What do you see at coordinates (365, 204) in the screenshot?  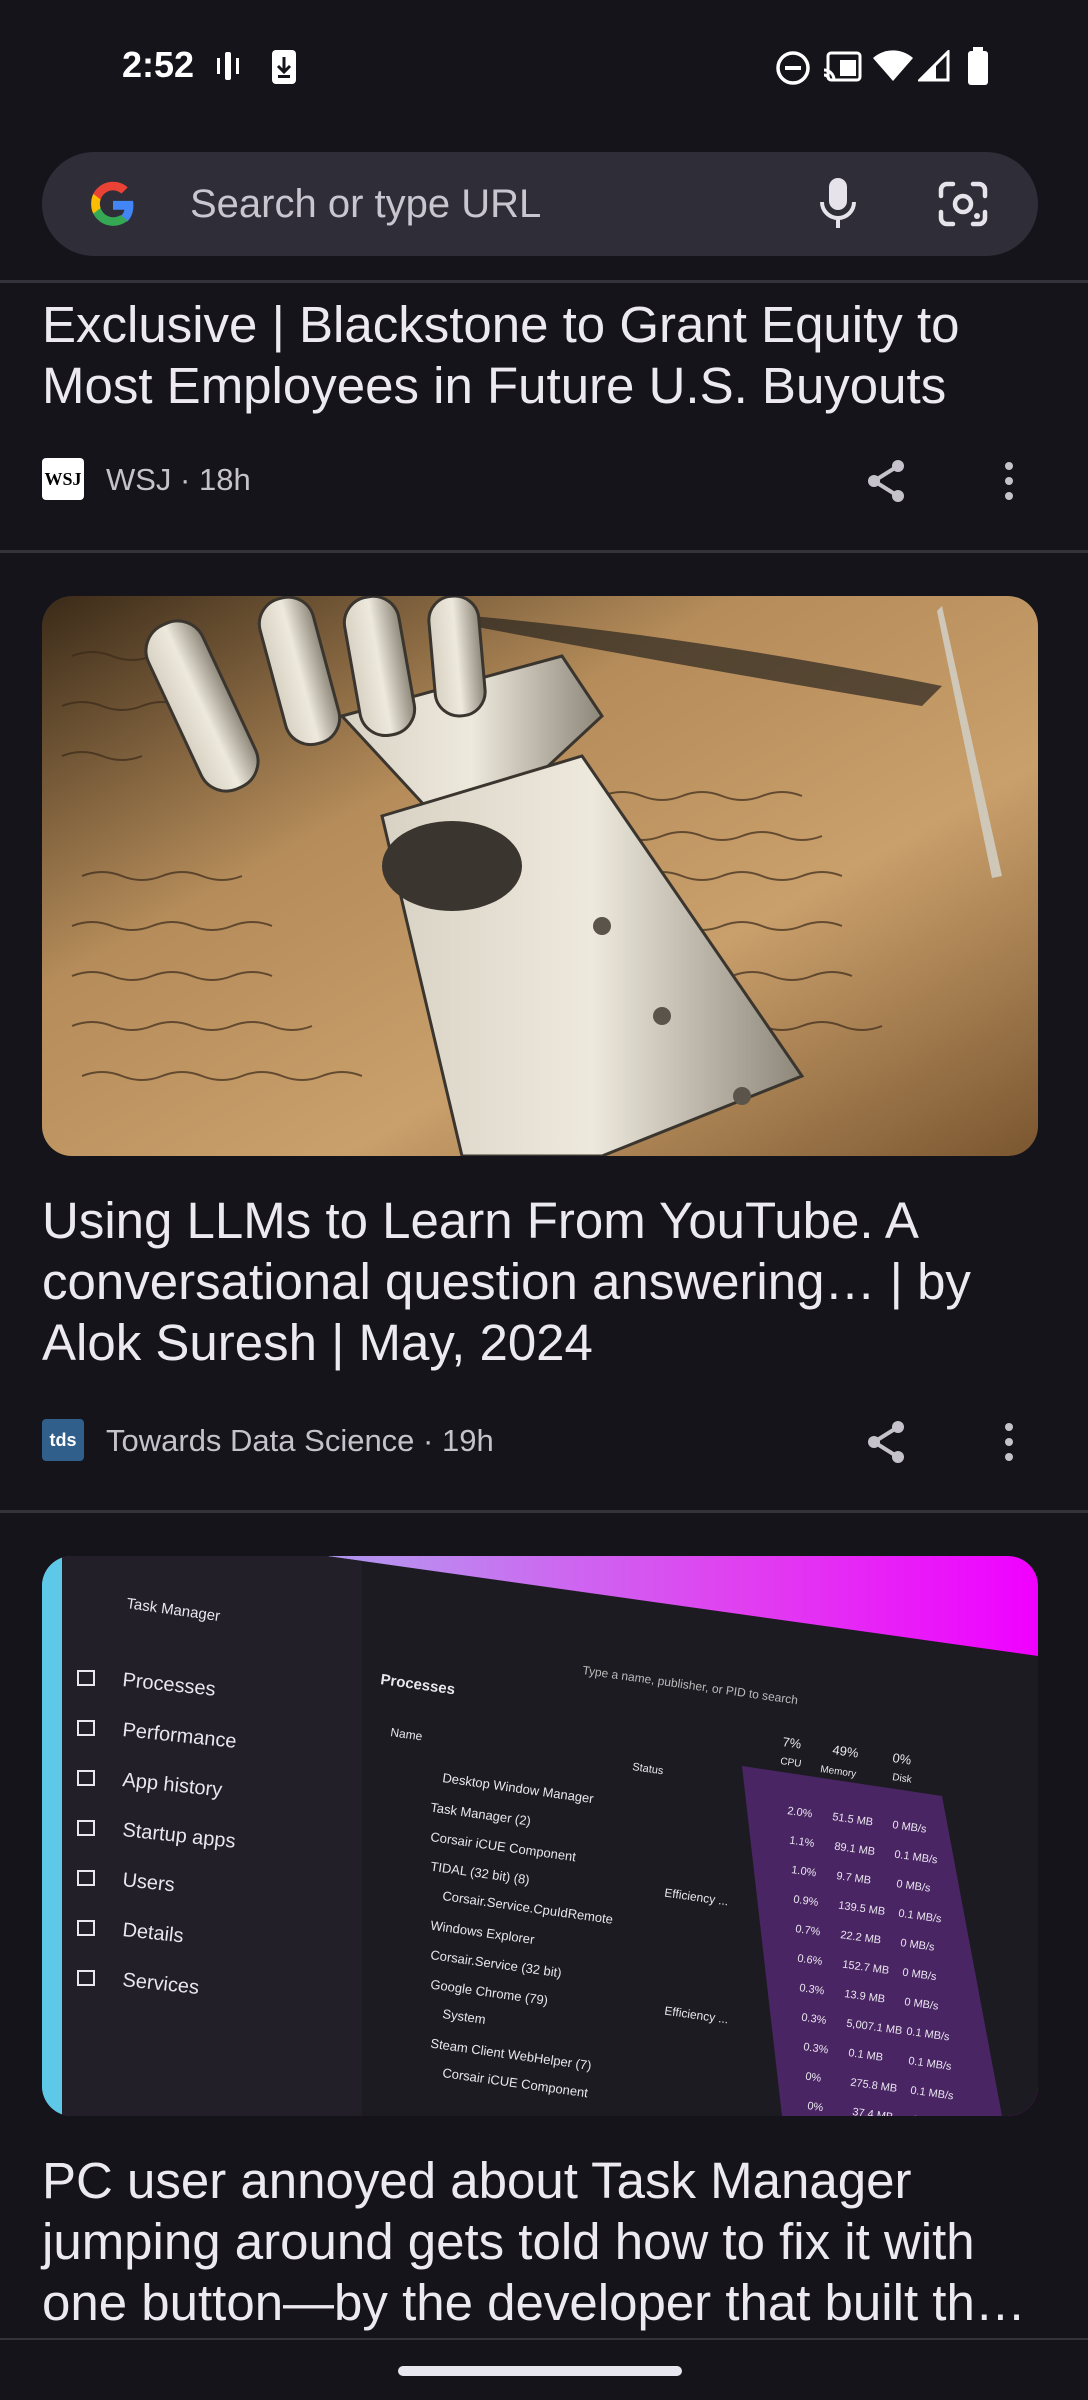 I see `search-input: Search or type URL` at bounding box center [365, 204].